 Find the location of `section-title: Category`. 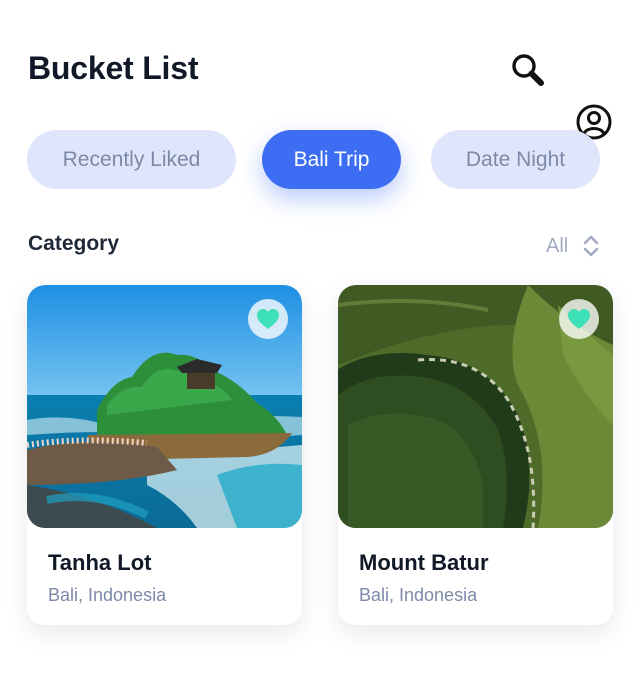

section-title: Category is located at coordinates (74, 243).